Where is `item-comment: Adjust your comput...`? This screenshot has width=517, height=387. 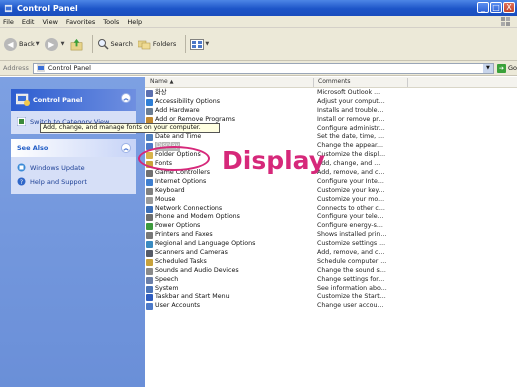
item-comment: Adjust your comput... is located at coordinates (351, 101).